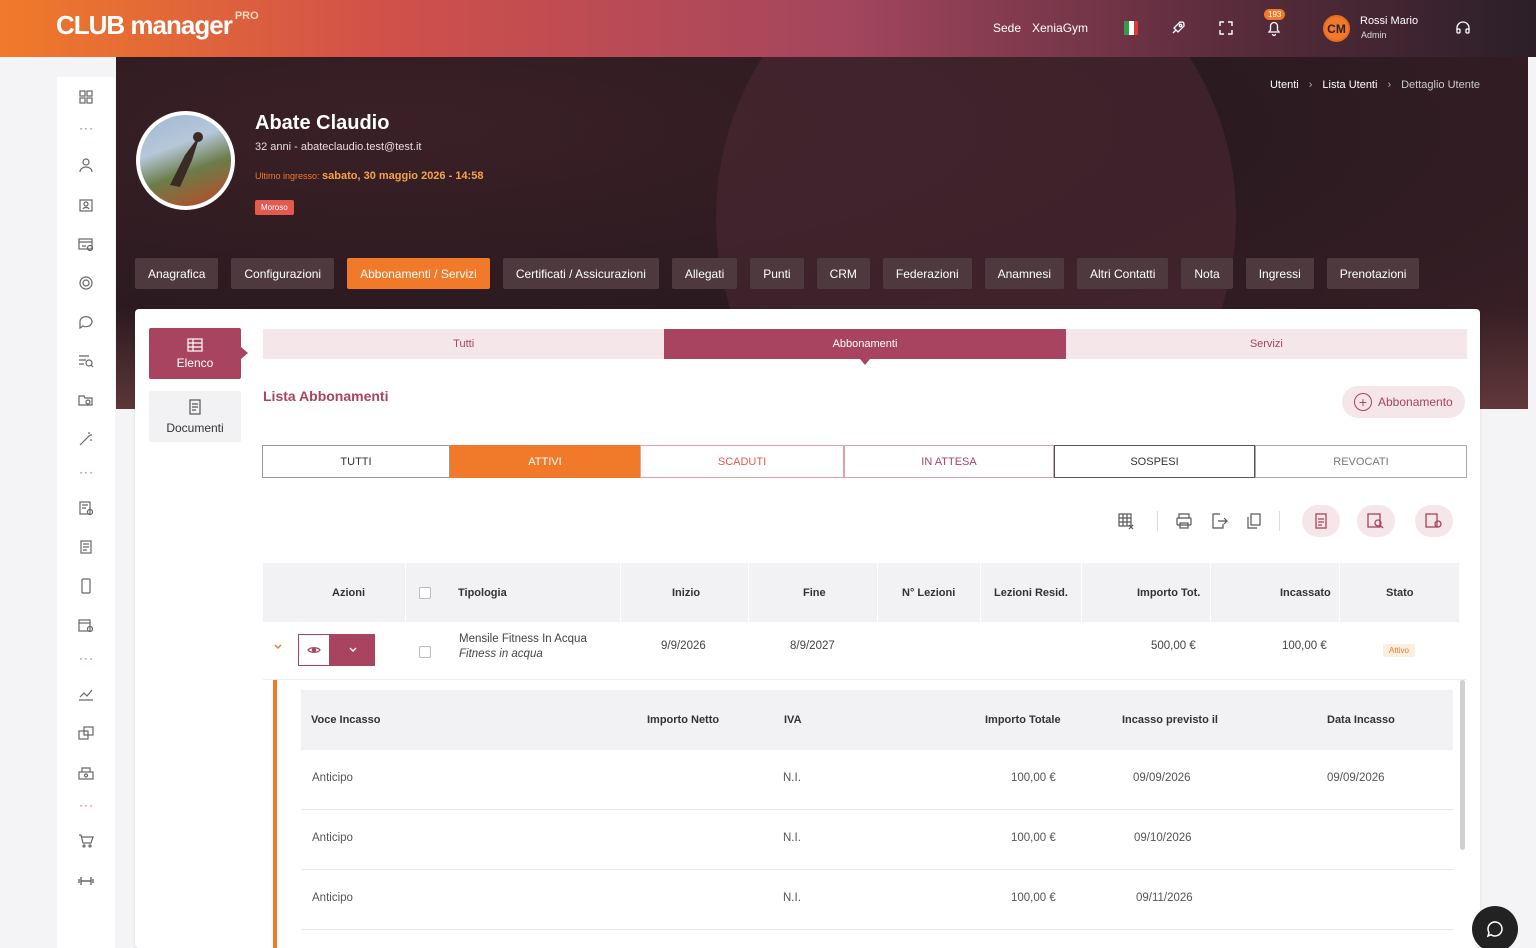 Image resolution: width=1536 pixels, height=948 pixels. Describe the element at coordinates (86, 400) in the screenshot. I see `folder-search-icon` at that location.